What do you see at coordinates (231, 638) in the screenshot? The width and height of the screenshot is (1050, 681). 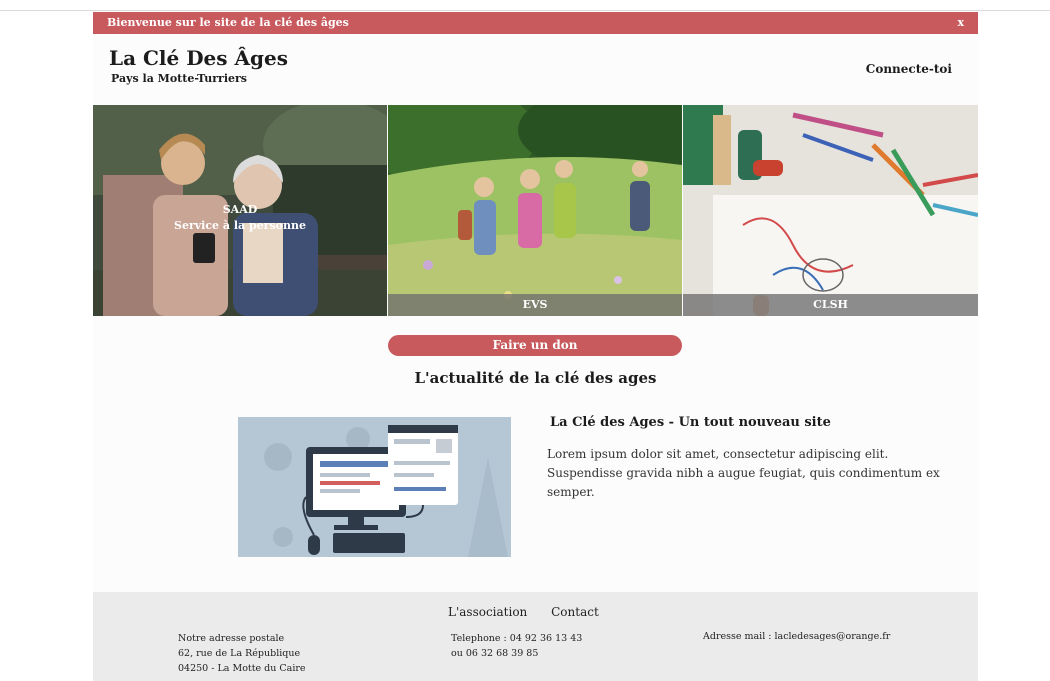 I see `address-label: Notre adresse postale` at bounding box center [231, 638].